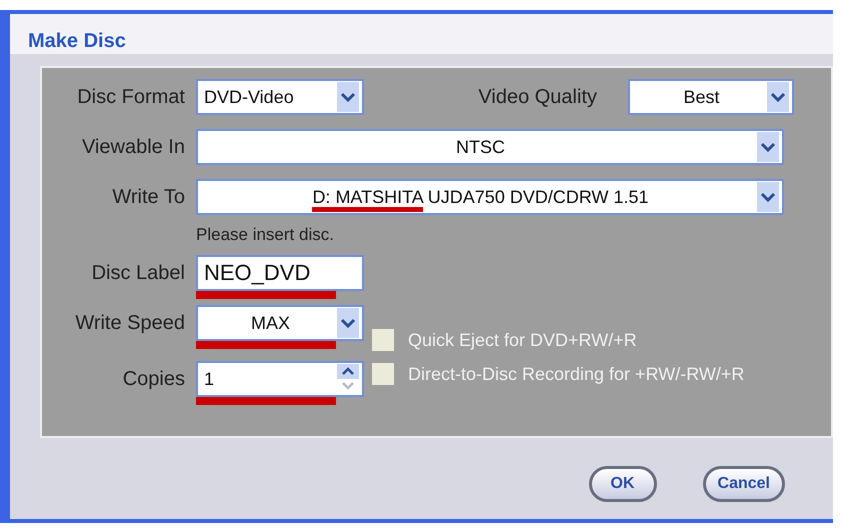 This screenshot has height=531, width=843. I want to click on checkbox-label: Direct-to-Disc Recording for +RW/-RW/+R, so click(576, 374).